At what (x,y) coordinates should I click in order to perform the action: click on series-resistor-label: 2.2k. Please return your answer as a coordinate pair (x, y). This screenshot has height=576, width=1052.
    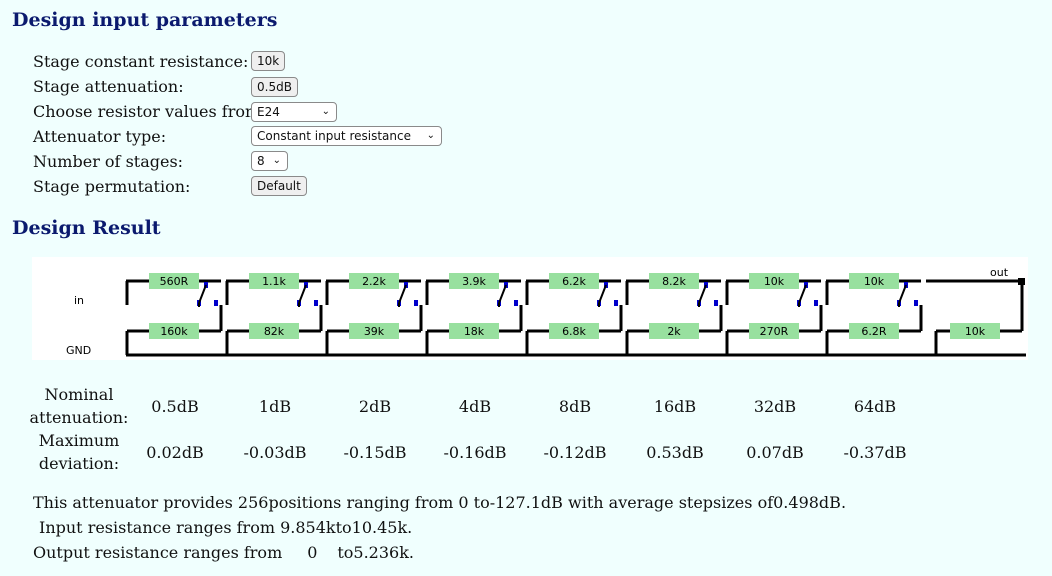
    Looking at the image, I should click on (374, 281).